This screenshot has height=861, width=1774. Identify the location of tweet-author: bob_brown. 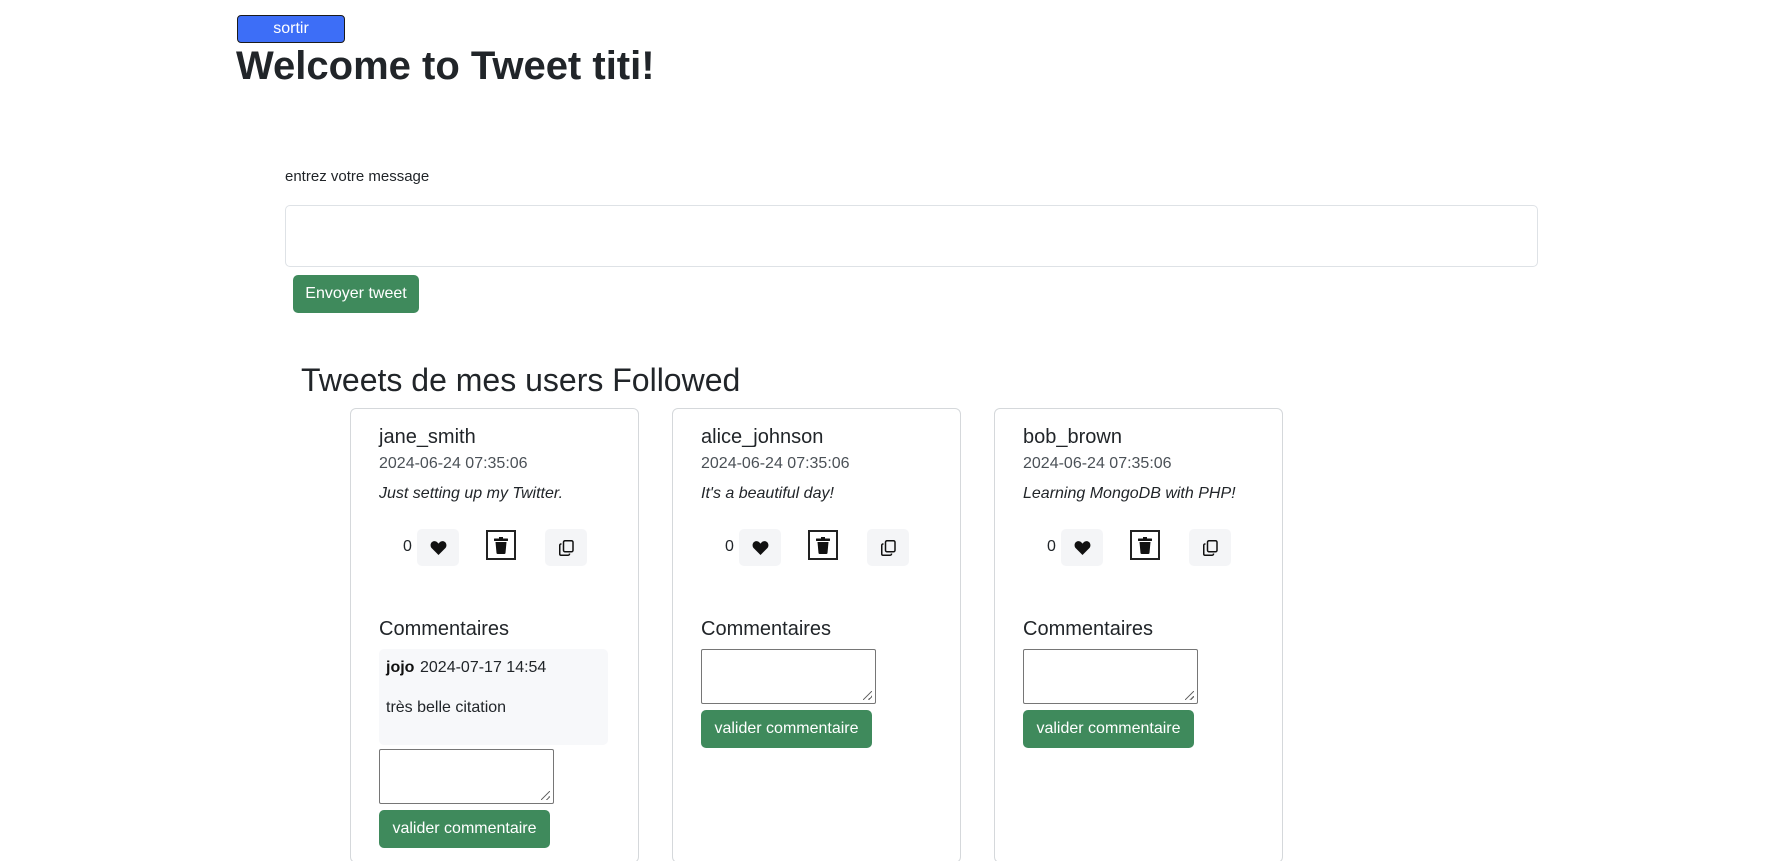
(1072, 437).